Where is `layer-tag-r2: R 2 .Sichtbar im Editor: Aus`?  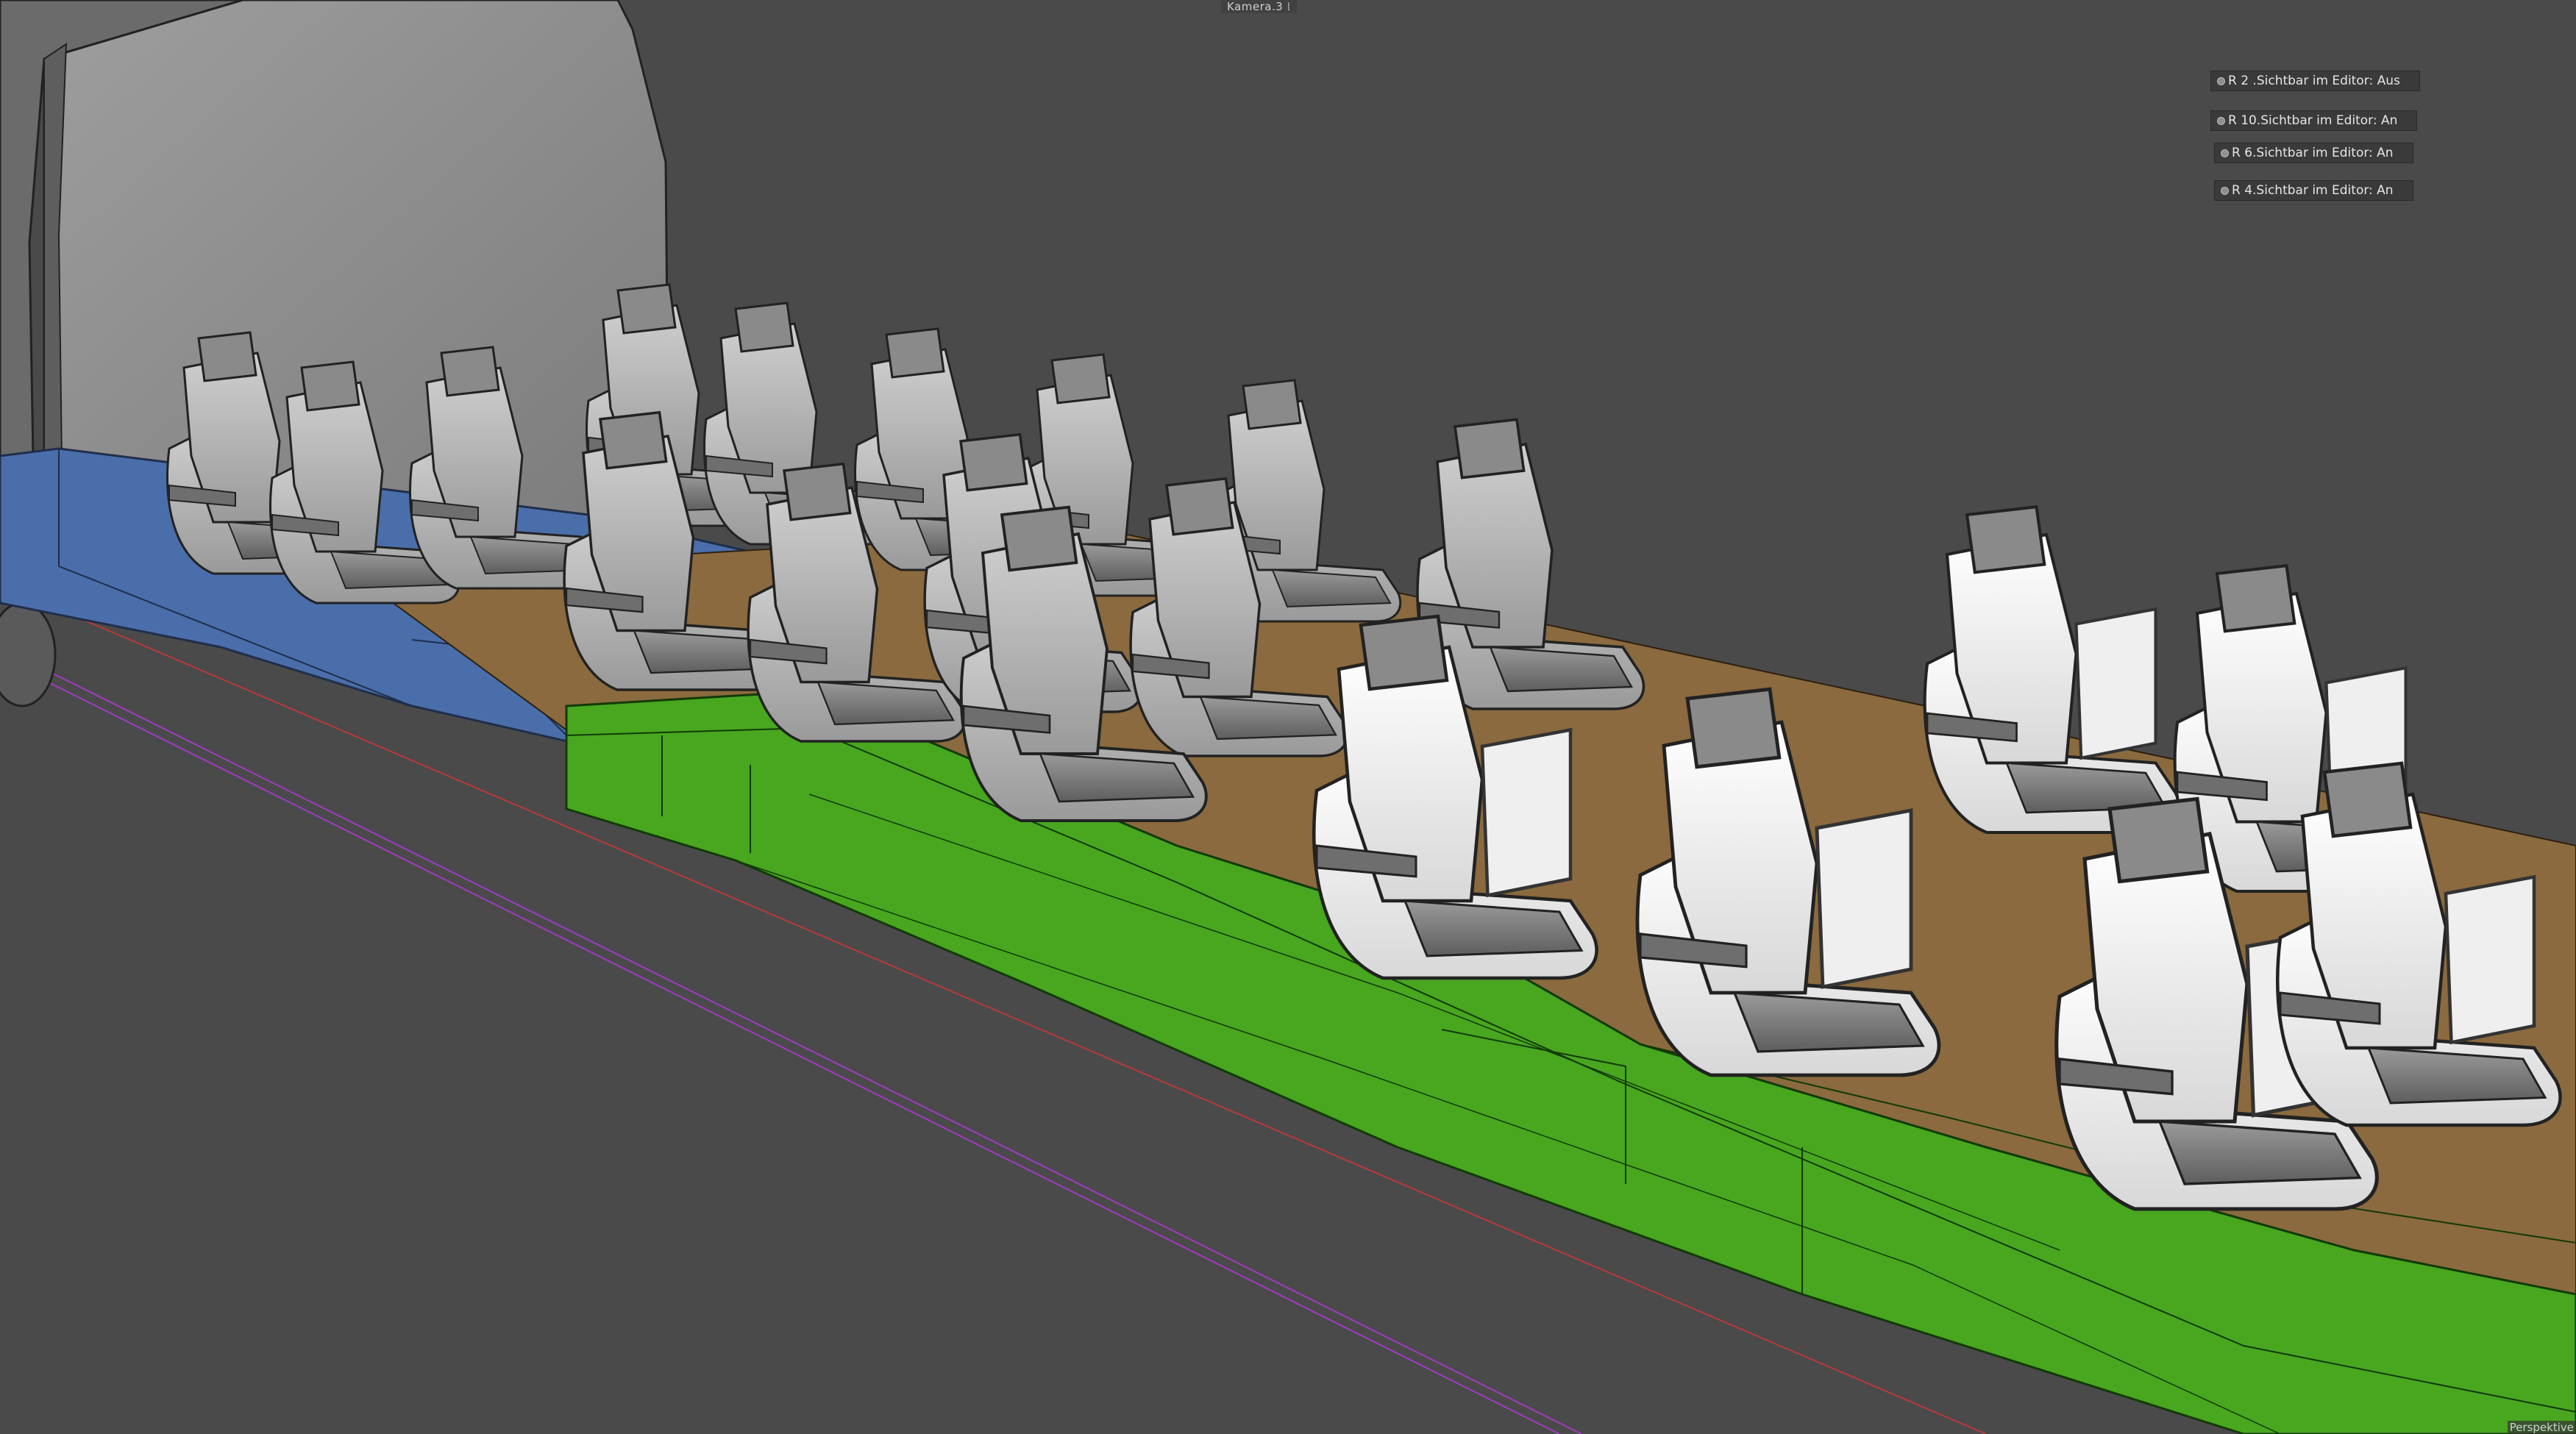
layer-tag-r2: R 2 .Sichtbar im Editor: Aus is located at coordinates (2315, 81).